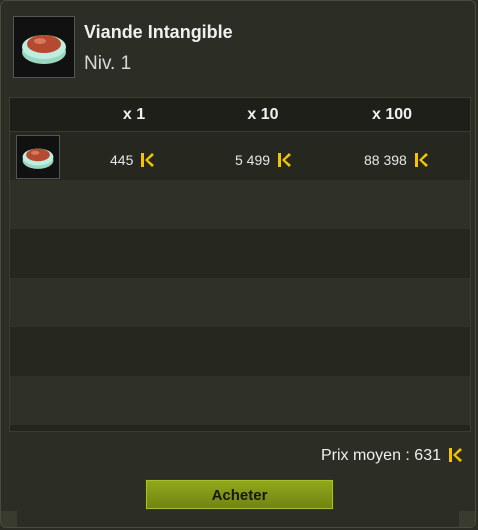 The image size is (478, 530). I want to click on item-level: Niv. 1, so click(108, 63).